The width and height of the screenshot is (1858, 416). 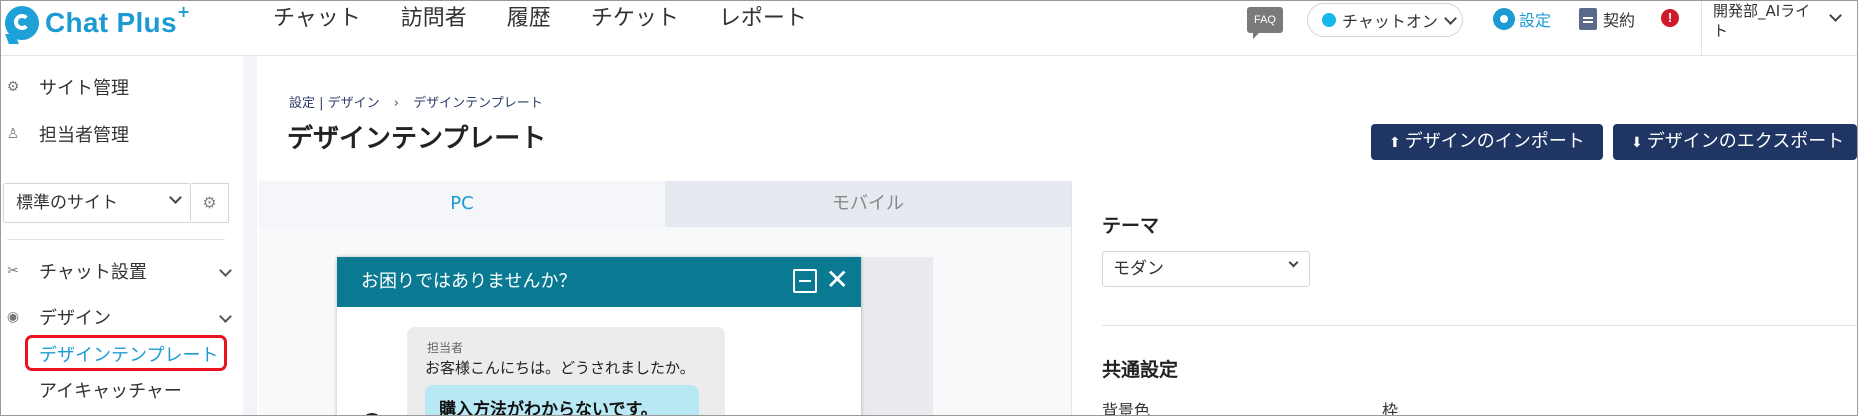 I want to click on export-design-label: デザインのエクスポート, so click(x=1745, y=141).